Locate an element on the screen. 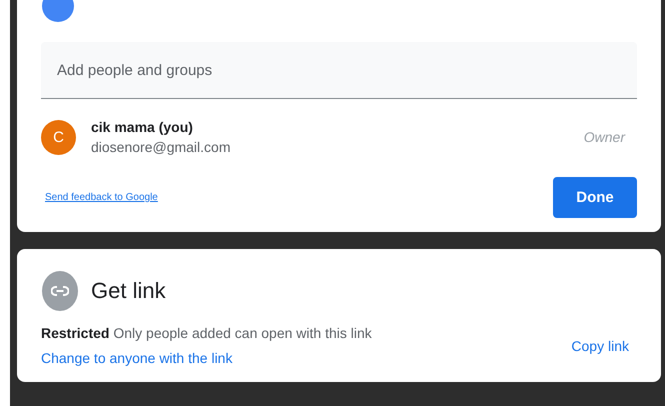 Image resolution: width=665 pixels, height=406 pixels. done-button: Done is located at coordinates (595, 197).